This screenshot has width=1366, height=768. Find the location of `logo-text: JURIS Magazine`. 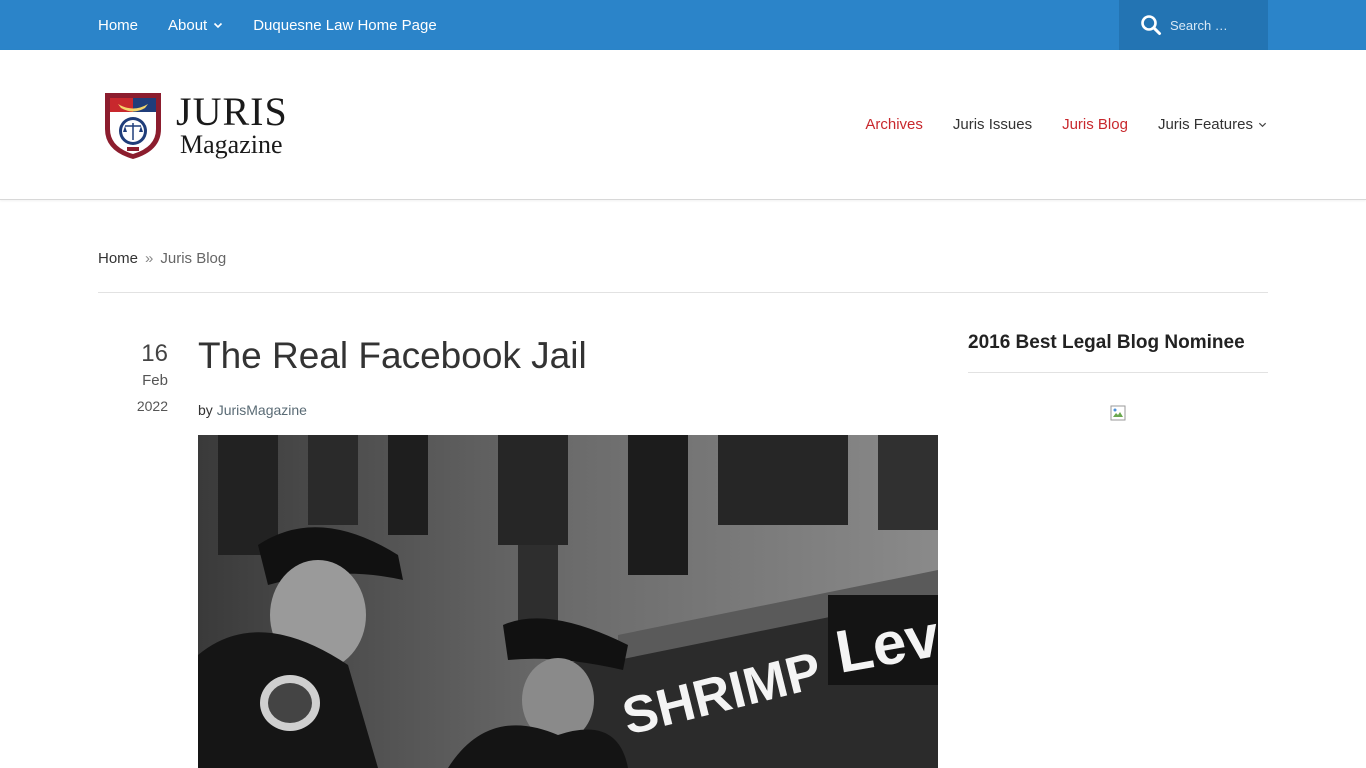

logo-text: JURIS Magazine is located at coordinates (232, 123).